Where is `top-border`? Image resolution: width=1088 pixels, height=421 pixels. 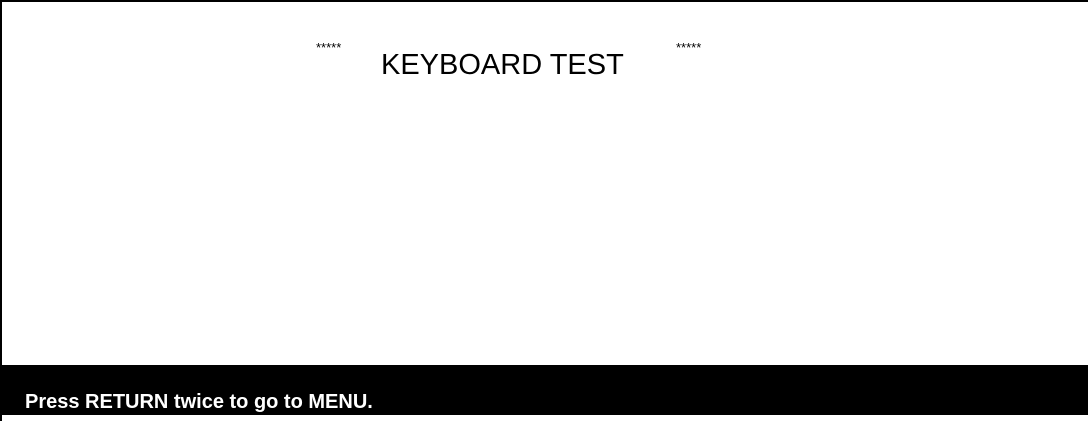
top-border is located at coordinates (544, 1).